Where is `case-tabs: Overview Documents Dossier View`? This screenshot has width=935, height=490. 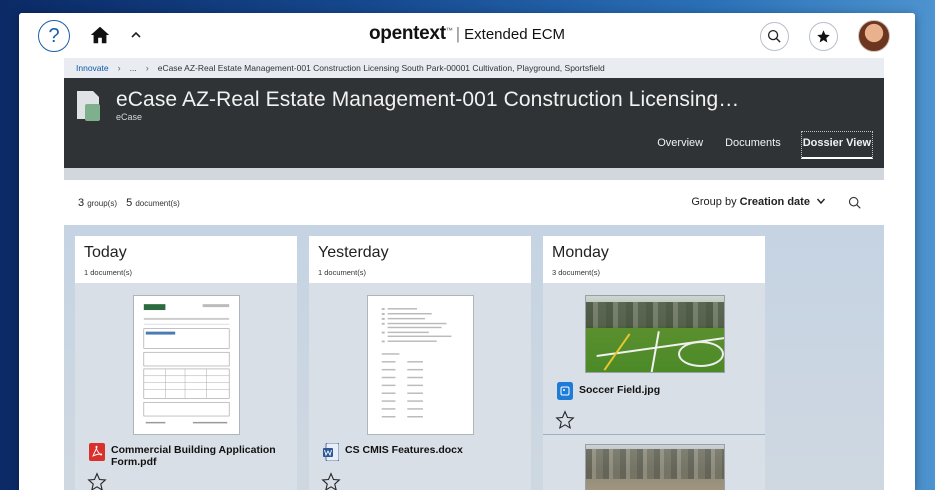
case-tabs: Overview Documents Dossier View is located at coordinates (759, 145).